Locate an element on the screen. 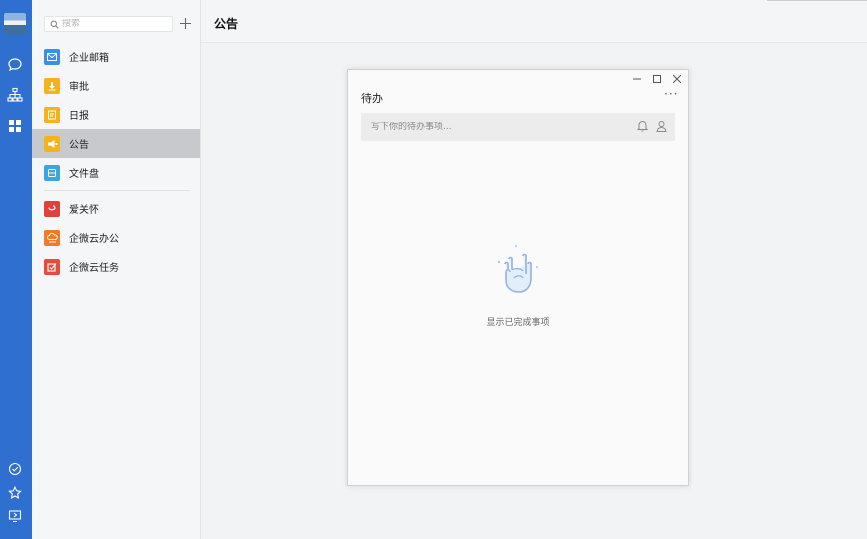 The image size is (867, 539). close-button is located at coordinates (677, 79).